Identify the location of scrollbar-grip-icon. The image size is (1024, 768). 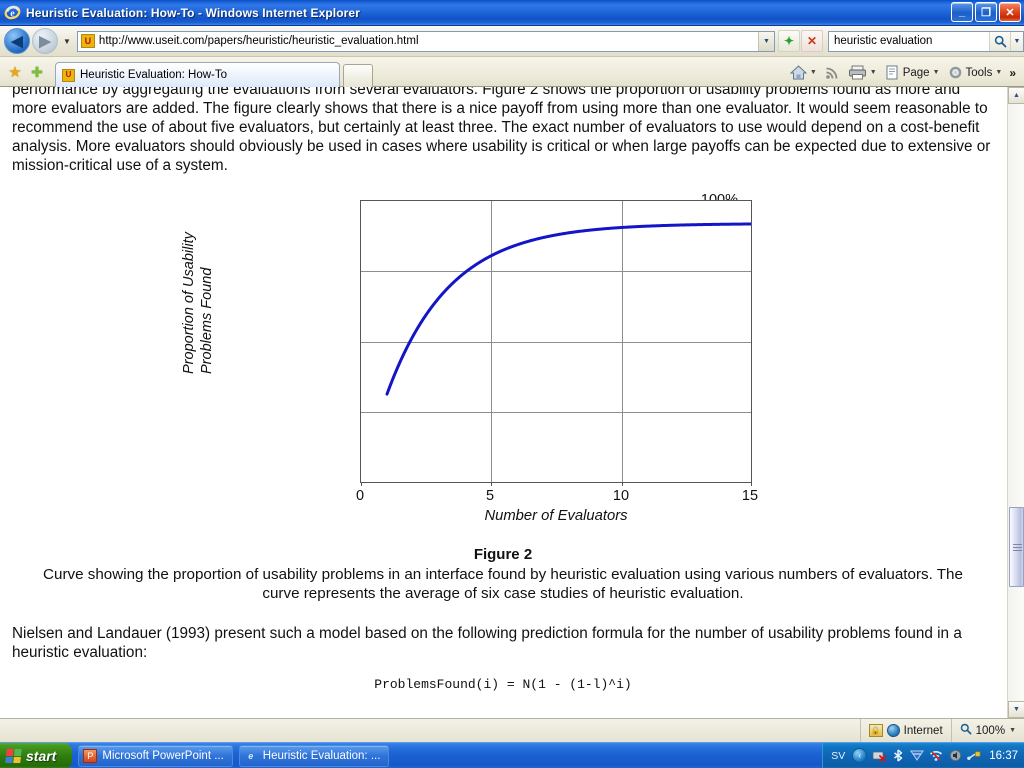
(1017, 547).